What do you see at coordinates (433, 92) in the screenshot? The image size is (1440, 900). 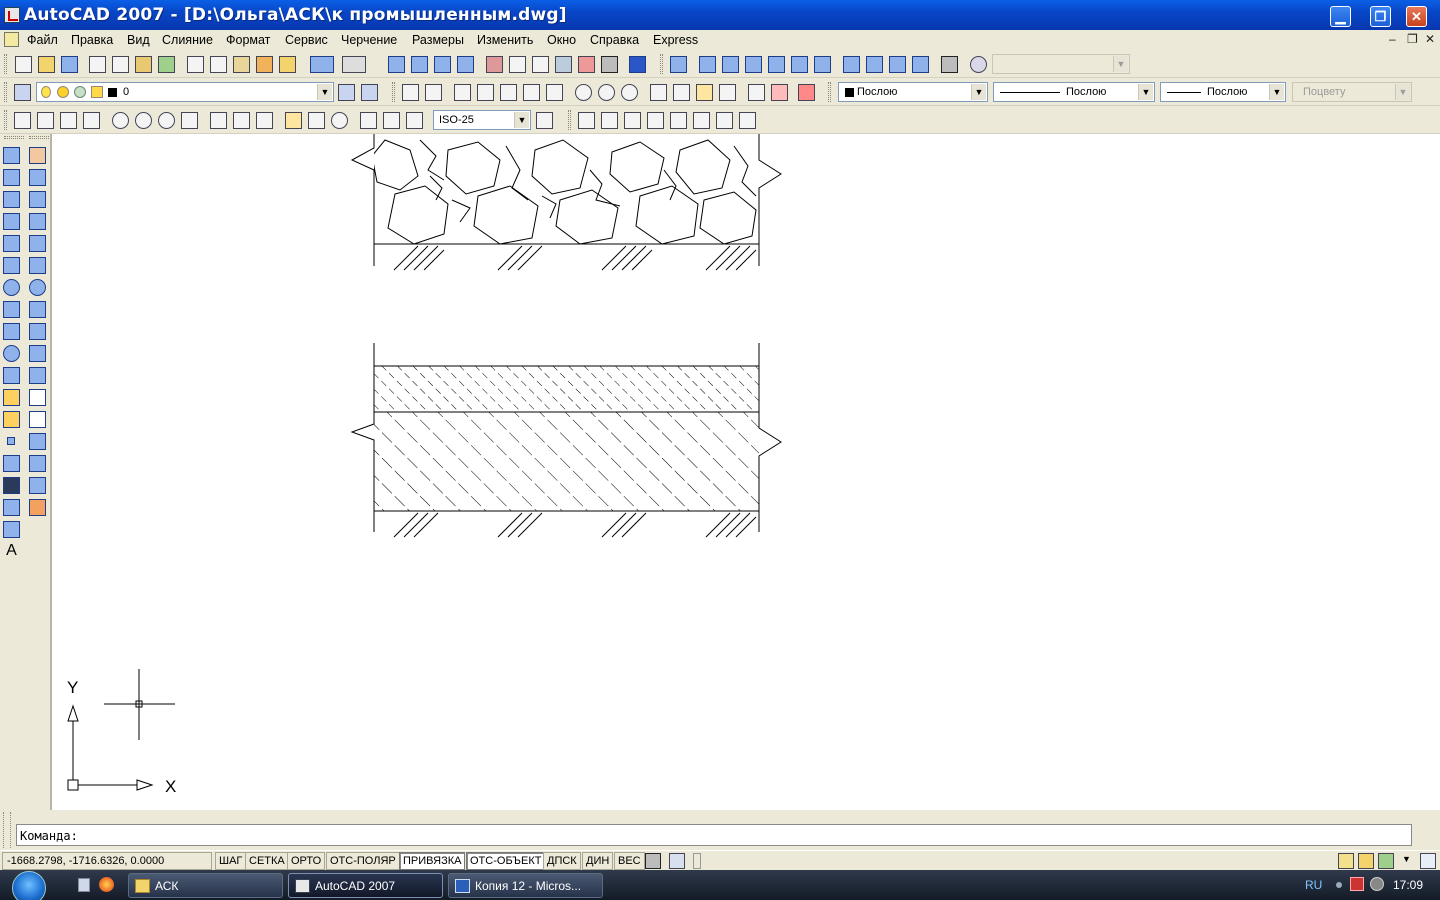 I see `snap-from-icon` at bounding box center [433, 92].